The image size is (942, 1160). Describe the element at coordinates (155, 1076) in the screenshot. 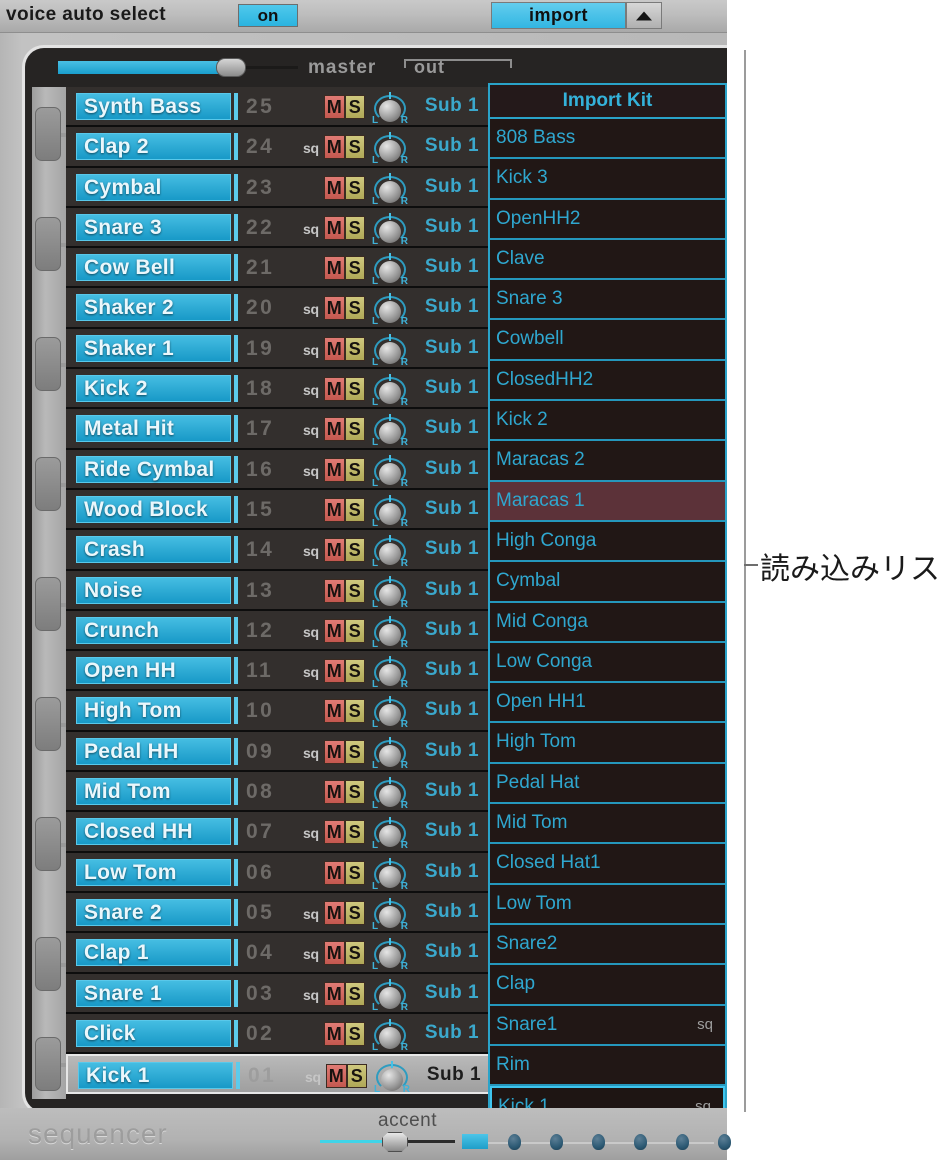

I see `channel-name-field: Kick 1` at that location.